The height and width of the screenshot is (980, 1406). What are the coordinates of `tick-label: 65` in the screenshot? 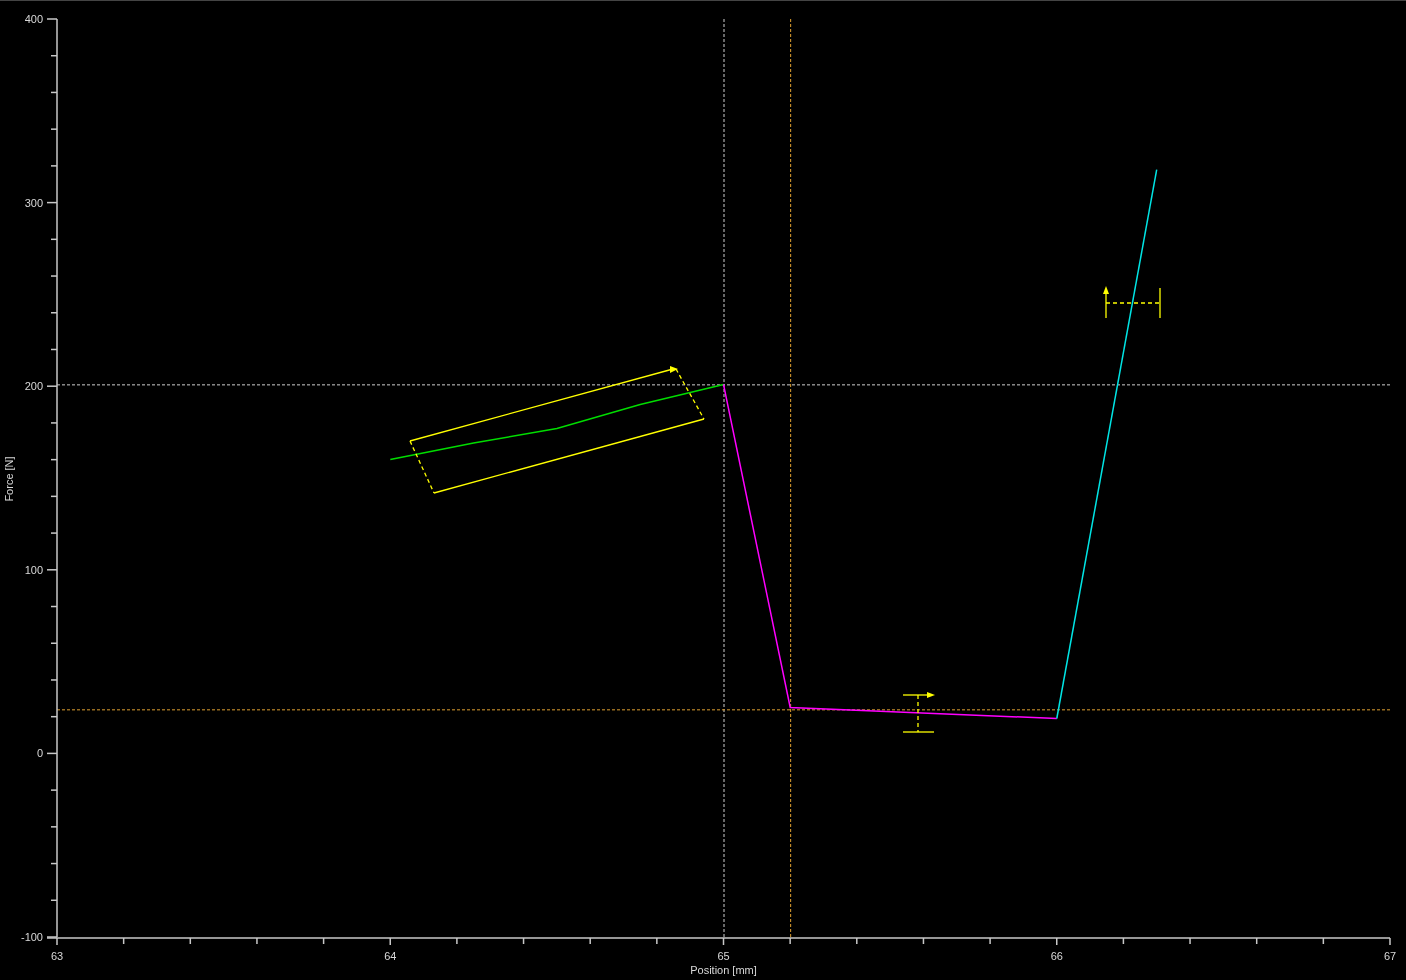 It's located at (723, 956).